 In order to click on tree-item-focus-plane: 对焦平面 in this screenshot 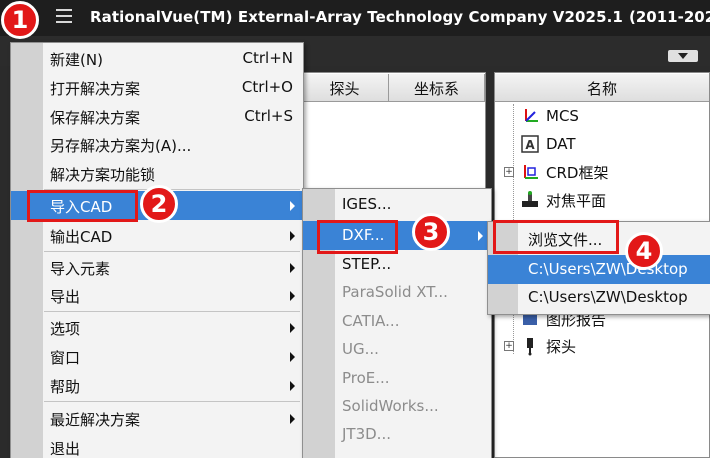, I will do `click(563, 200)`.